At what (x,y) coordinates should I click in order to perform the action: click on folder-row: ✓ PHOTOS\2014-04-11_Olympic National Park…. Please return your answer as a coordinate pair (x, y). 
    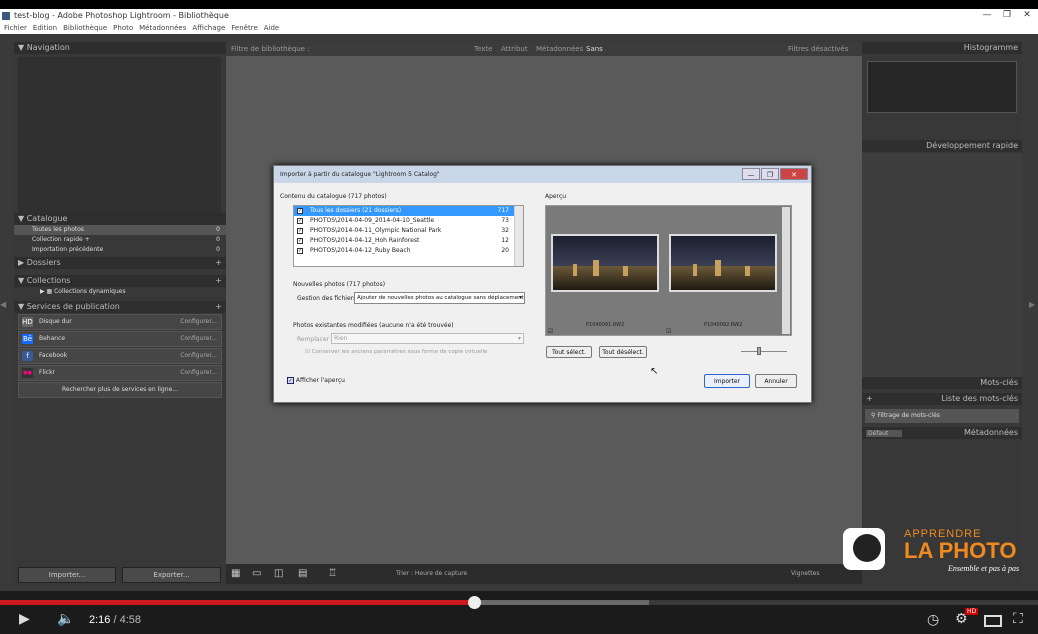
    Looking at the image, I should click on (408, 231).